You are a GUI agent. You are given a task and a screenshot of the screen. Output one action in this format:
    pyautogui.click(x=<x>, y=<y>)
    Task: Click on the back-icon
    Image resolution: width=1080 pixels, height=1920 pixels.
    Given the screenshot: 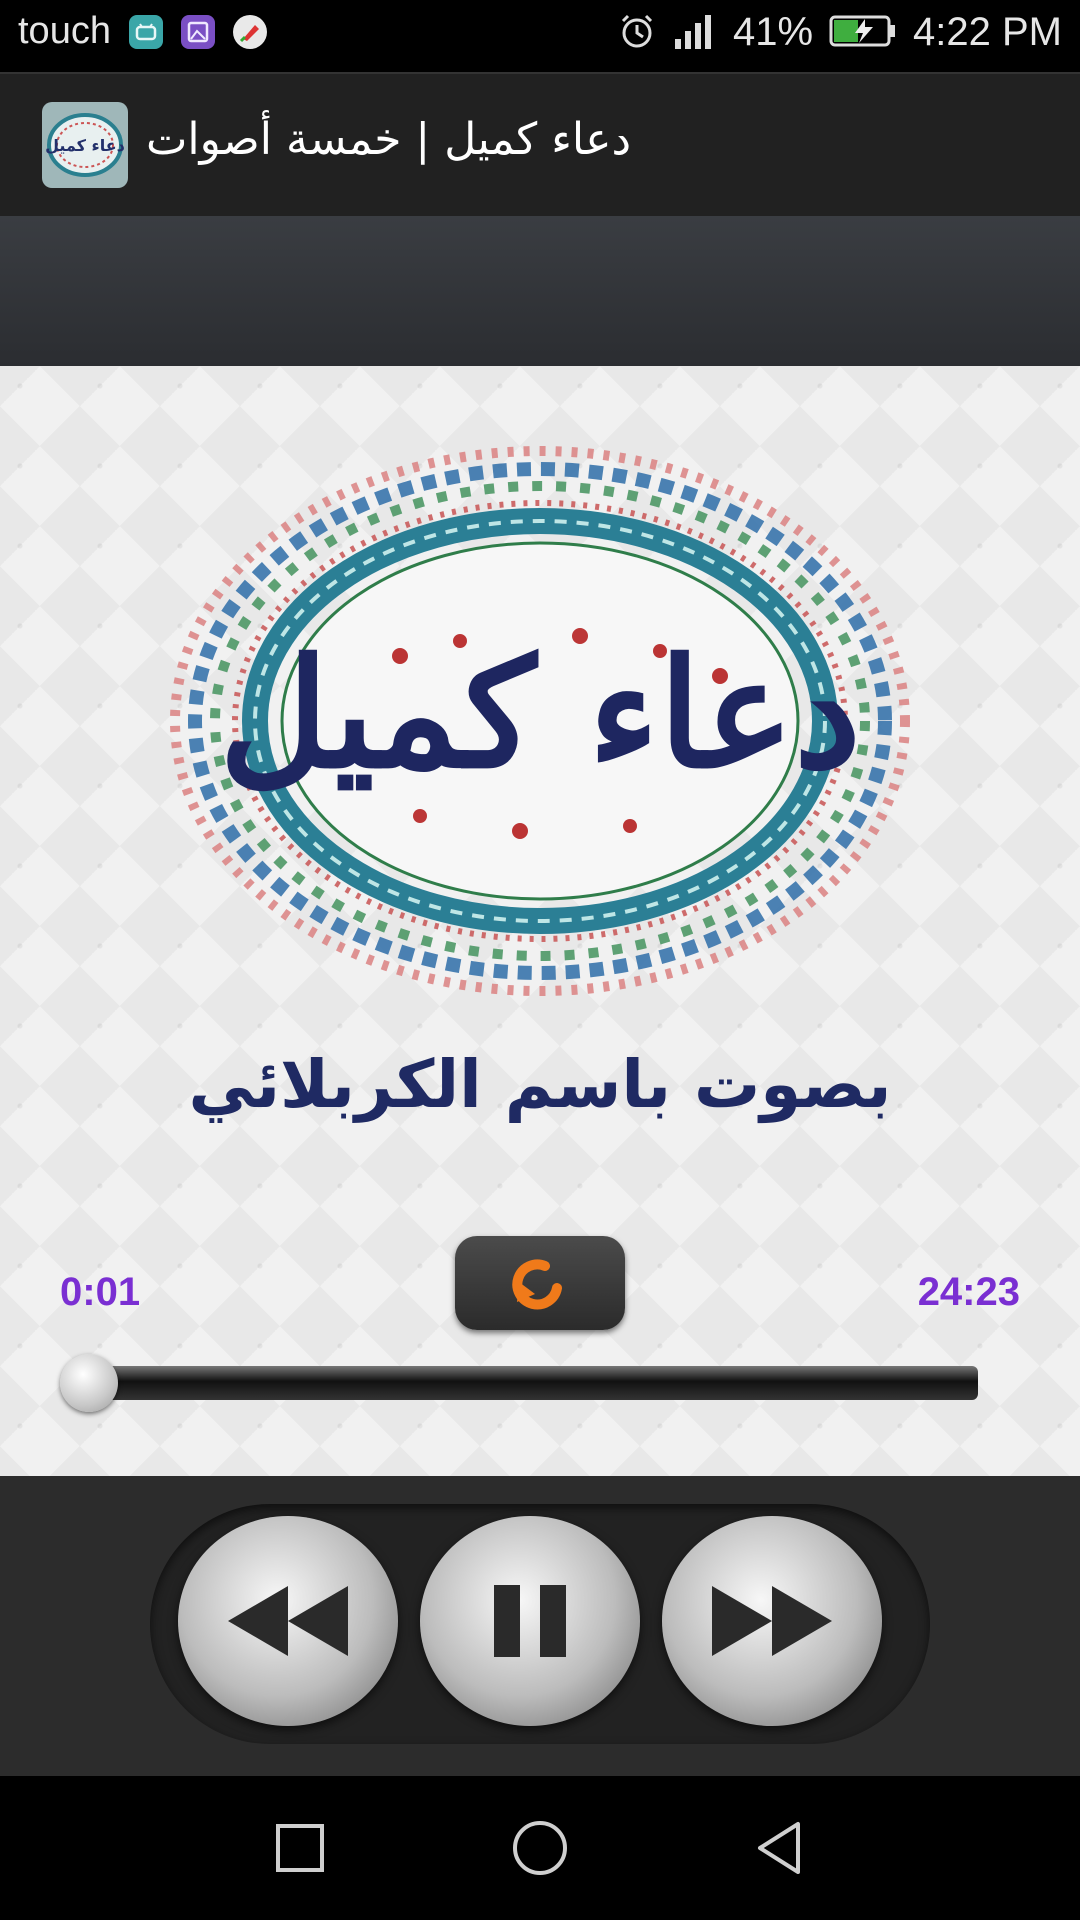 What is the action you would take?
    pyautogui.click(x=780, y=1848)
    